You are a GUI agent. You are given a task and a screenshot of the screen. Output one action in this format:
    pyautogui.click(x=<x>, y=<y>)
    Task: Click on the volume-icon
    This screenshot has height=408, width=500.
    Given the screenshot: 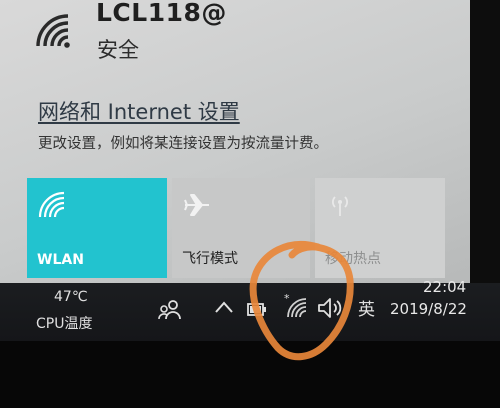 What is the action you would take?
    pyautogui.click(x=331, y=308)
    